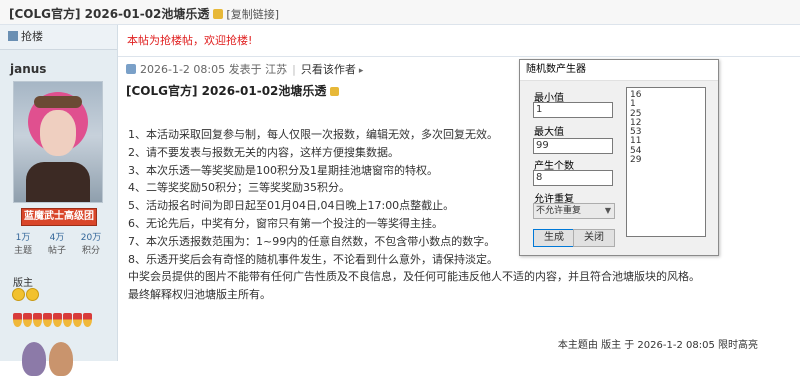 This screenshot has height=376, width=800. I want to click on allow-repeat-select: 不允许重复 ▼, so click(574, 211).